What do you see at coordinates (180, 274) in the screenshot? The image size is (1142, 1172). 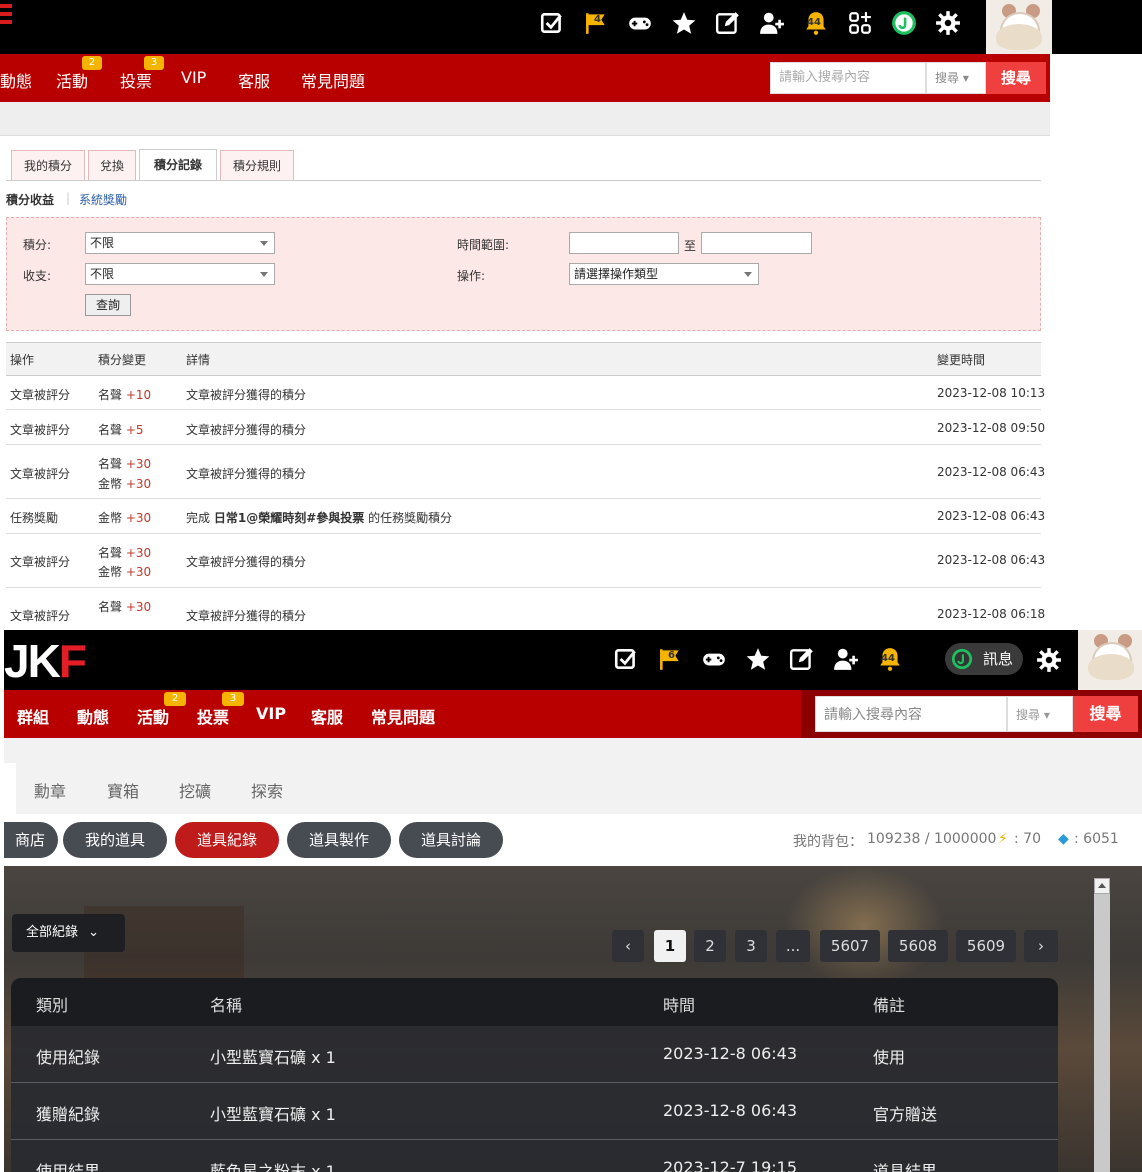 I see `inout-select: 不限` at bounding box center [180, 274].